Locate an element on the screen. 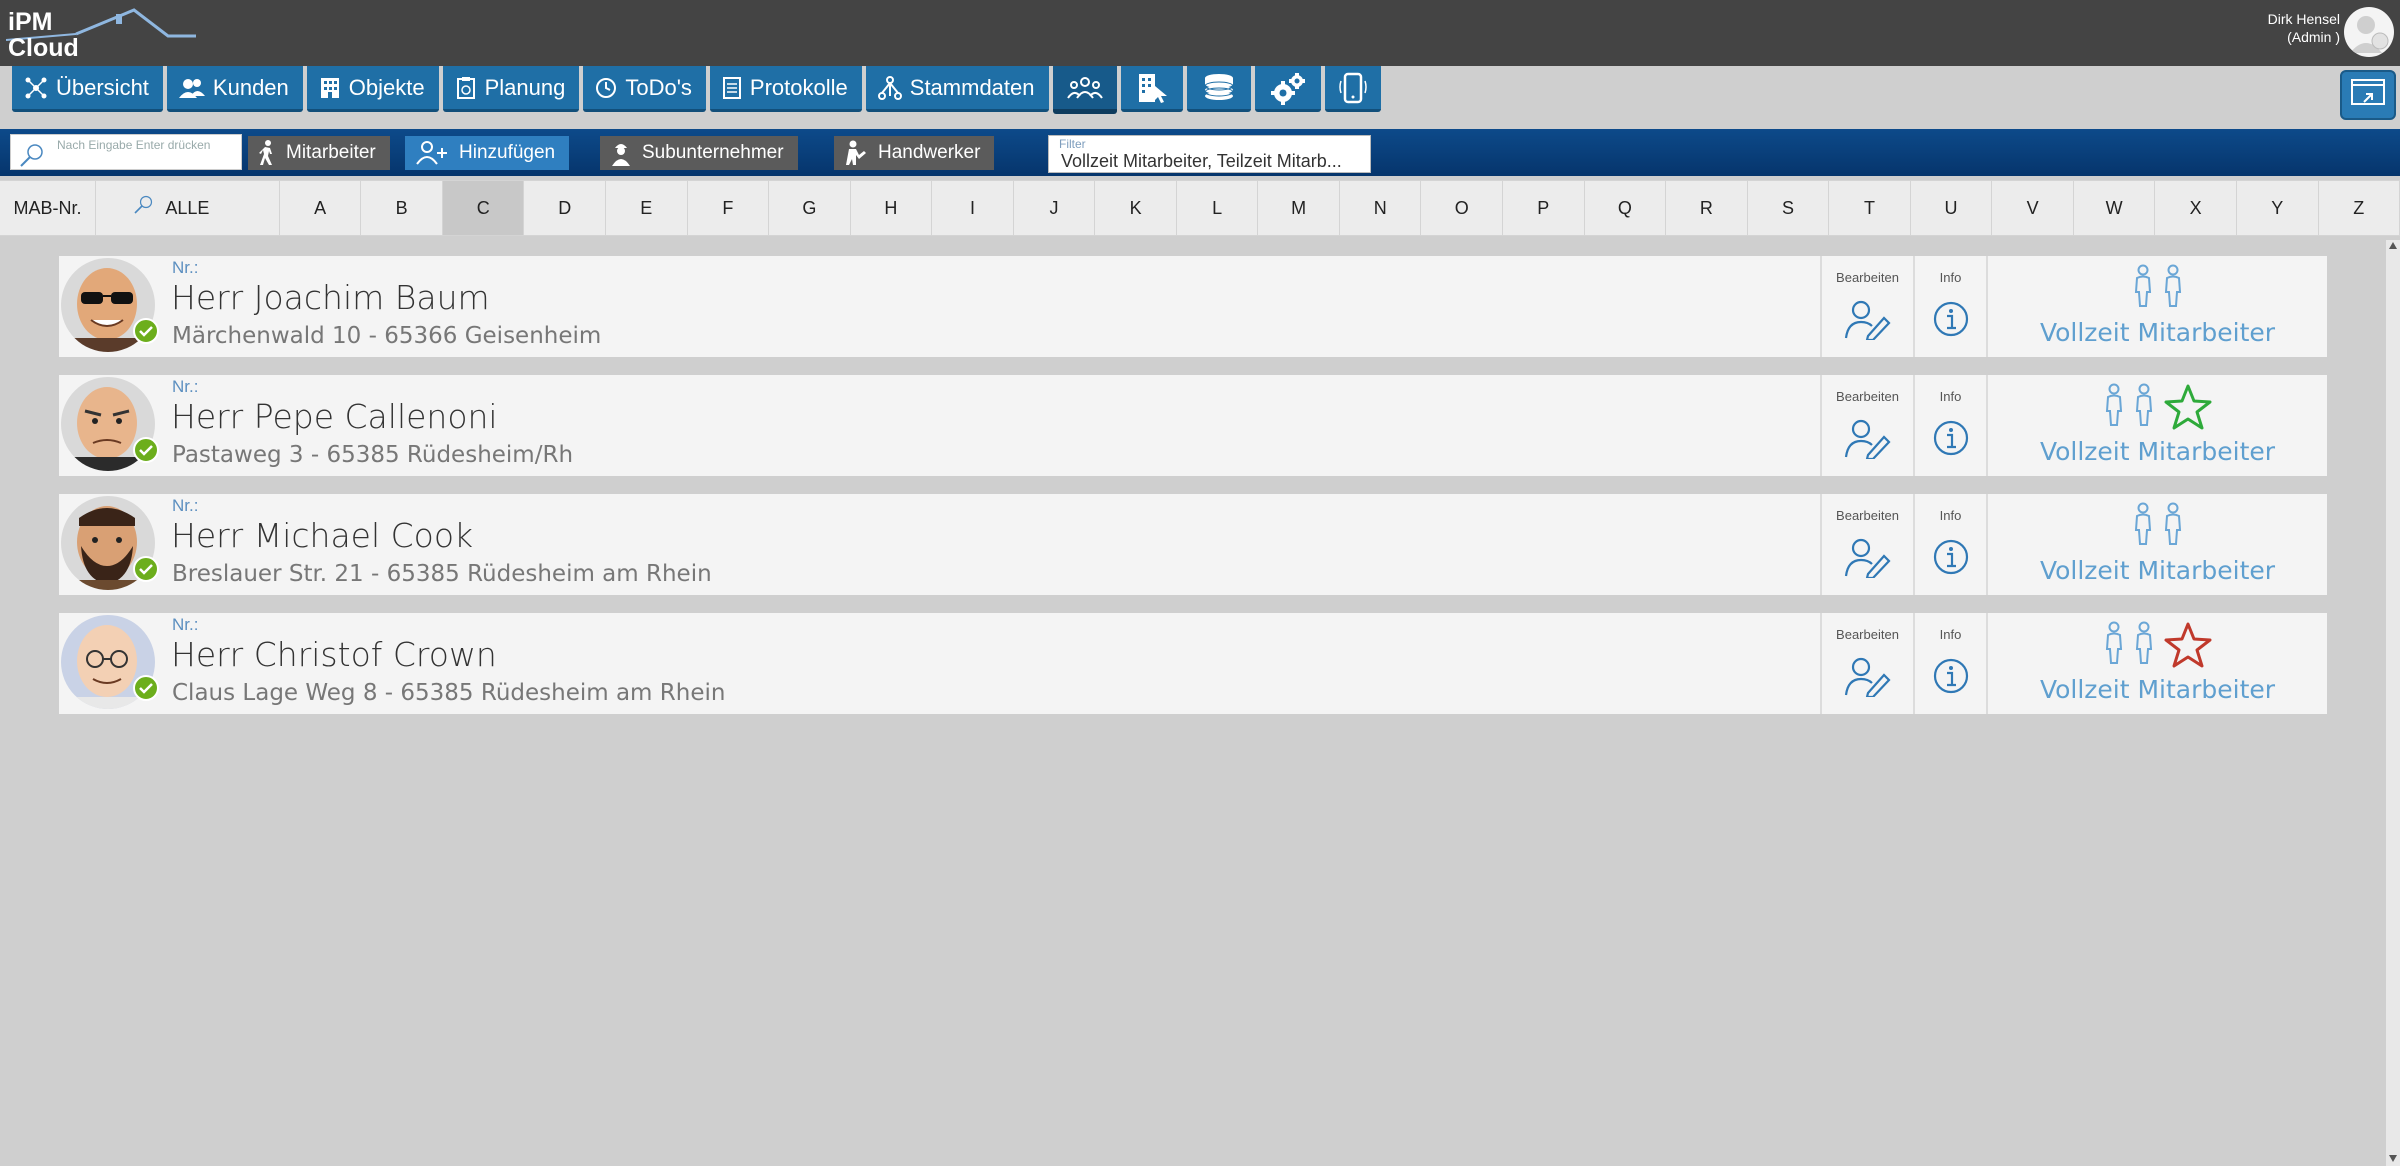 Image resolution: width=2400 pixels, height=1166 pixels. nav-planung: Planung is located at coordinates (511, 89).